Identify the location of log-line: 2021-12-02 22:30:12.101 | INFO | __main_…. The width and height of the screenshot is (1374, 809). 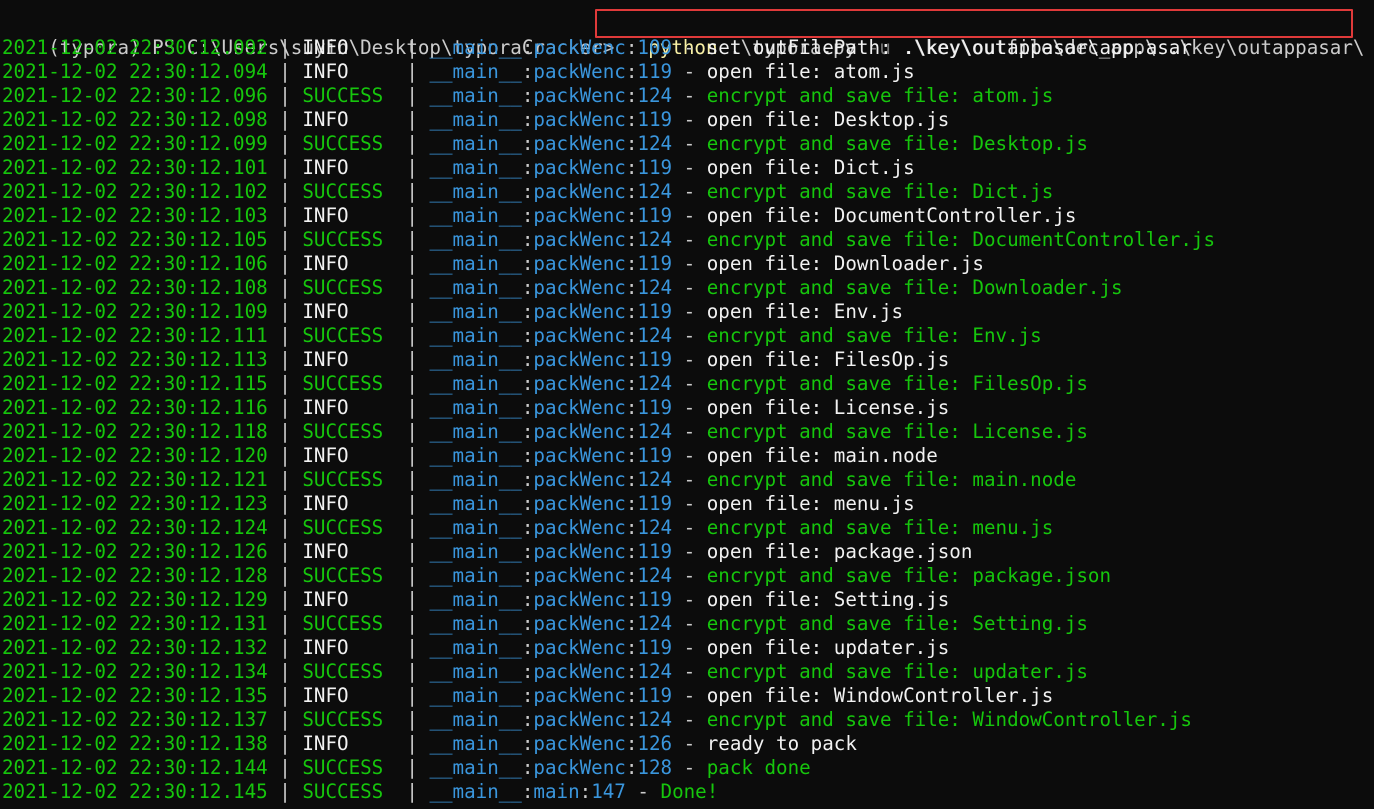
(458, 168).